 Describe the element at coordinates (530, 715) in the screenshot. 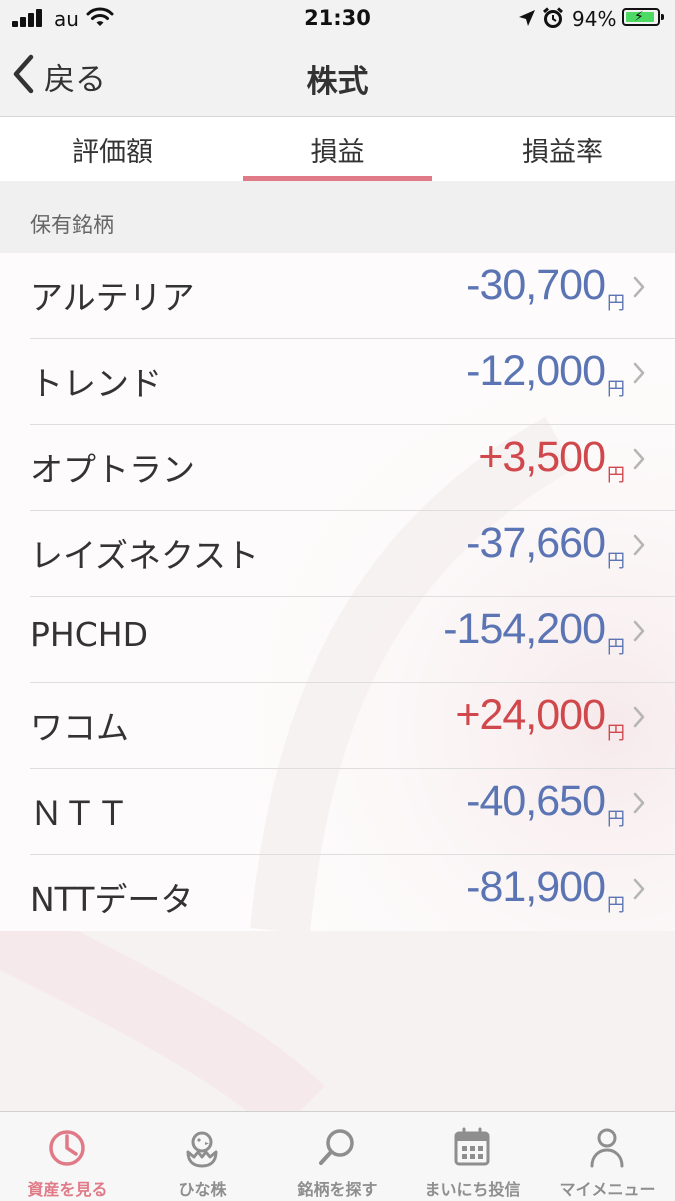

I see `profit-loss-value: +24,000` at that location.